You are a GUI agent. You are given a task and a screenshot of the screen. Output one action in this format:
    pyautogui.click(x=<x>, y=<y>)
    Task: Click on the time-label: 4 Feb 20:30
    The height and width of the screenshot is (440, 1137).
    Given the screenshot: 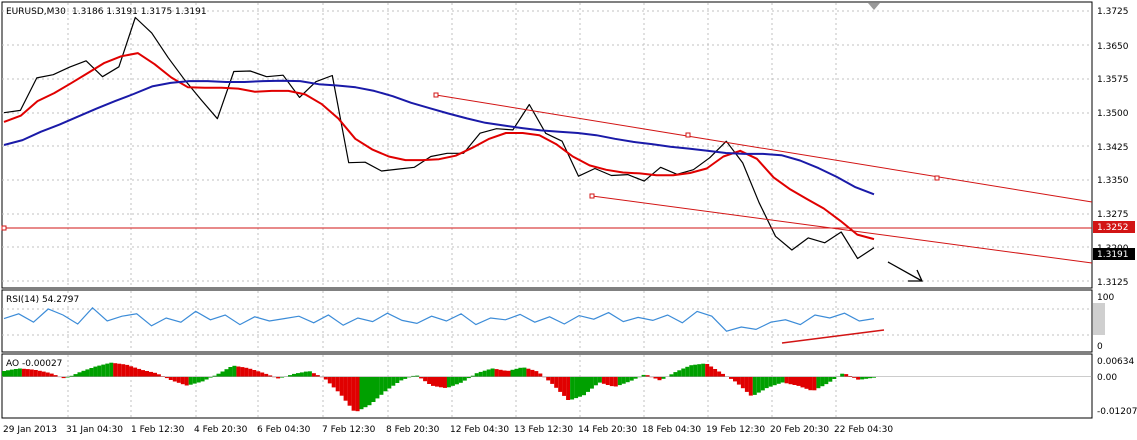 What is the action you would take?
    pyautogui.click(x=221, y=430)
    